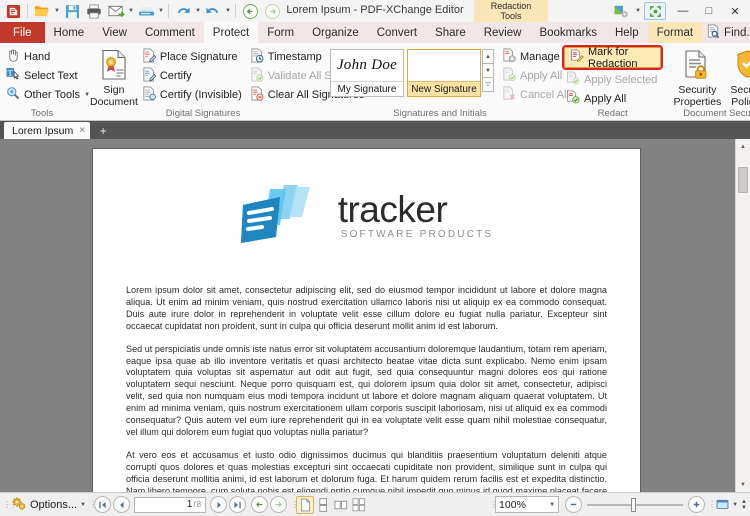 The image size is (750, 516). Describe the element at coordinates (69, 32) in the screenshot. I see `tab-home: Home` at that location.